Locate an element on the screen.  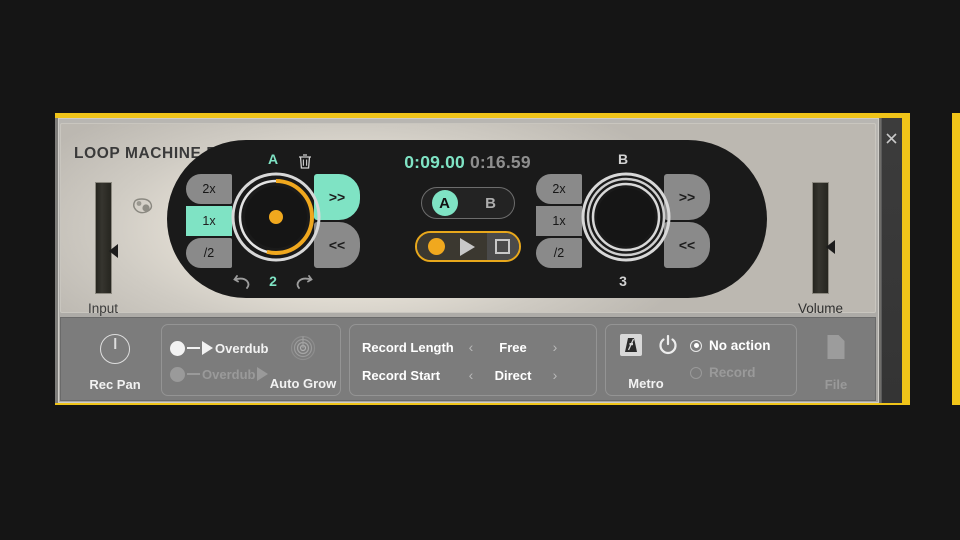
loop-wheel-b: B 2x 1x /2 >> << 3 is located at coordinates (623, 220).